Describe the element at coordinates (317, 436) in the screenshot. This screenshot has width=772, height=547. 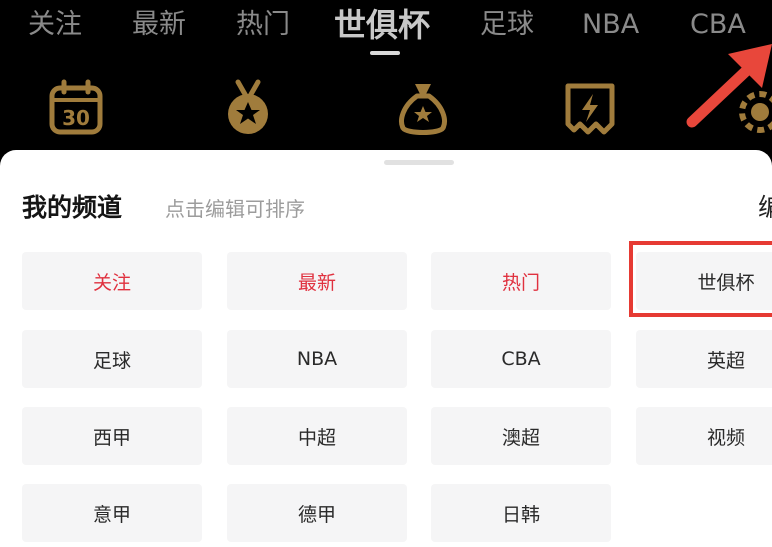
I see `channel-item-csl: 中超` at that location.